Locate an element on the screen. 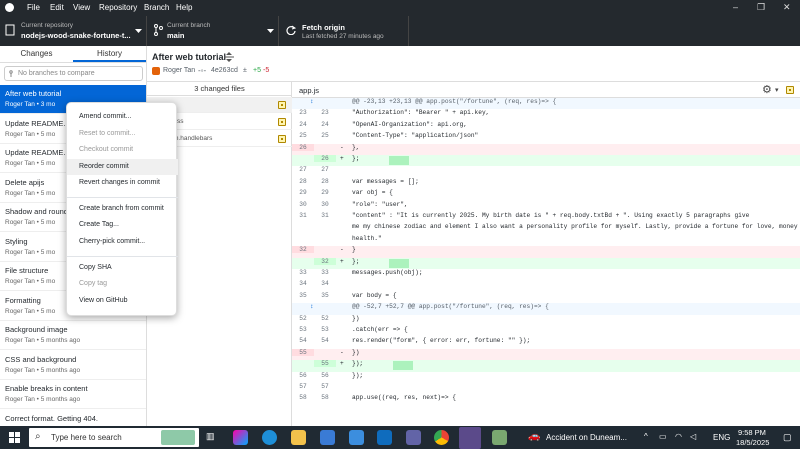 The height and width of the screenshot is (449, 800). teams-icon is located at coordinates (413, 437).